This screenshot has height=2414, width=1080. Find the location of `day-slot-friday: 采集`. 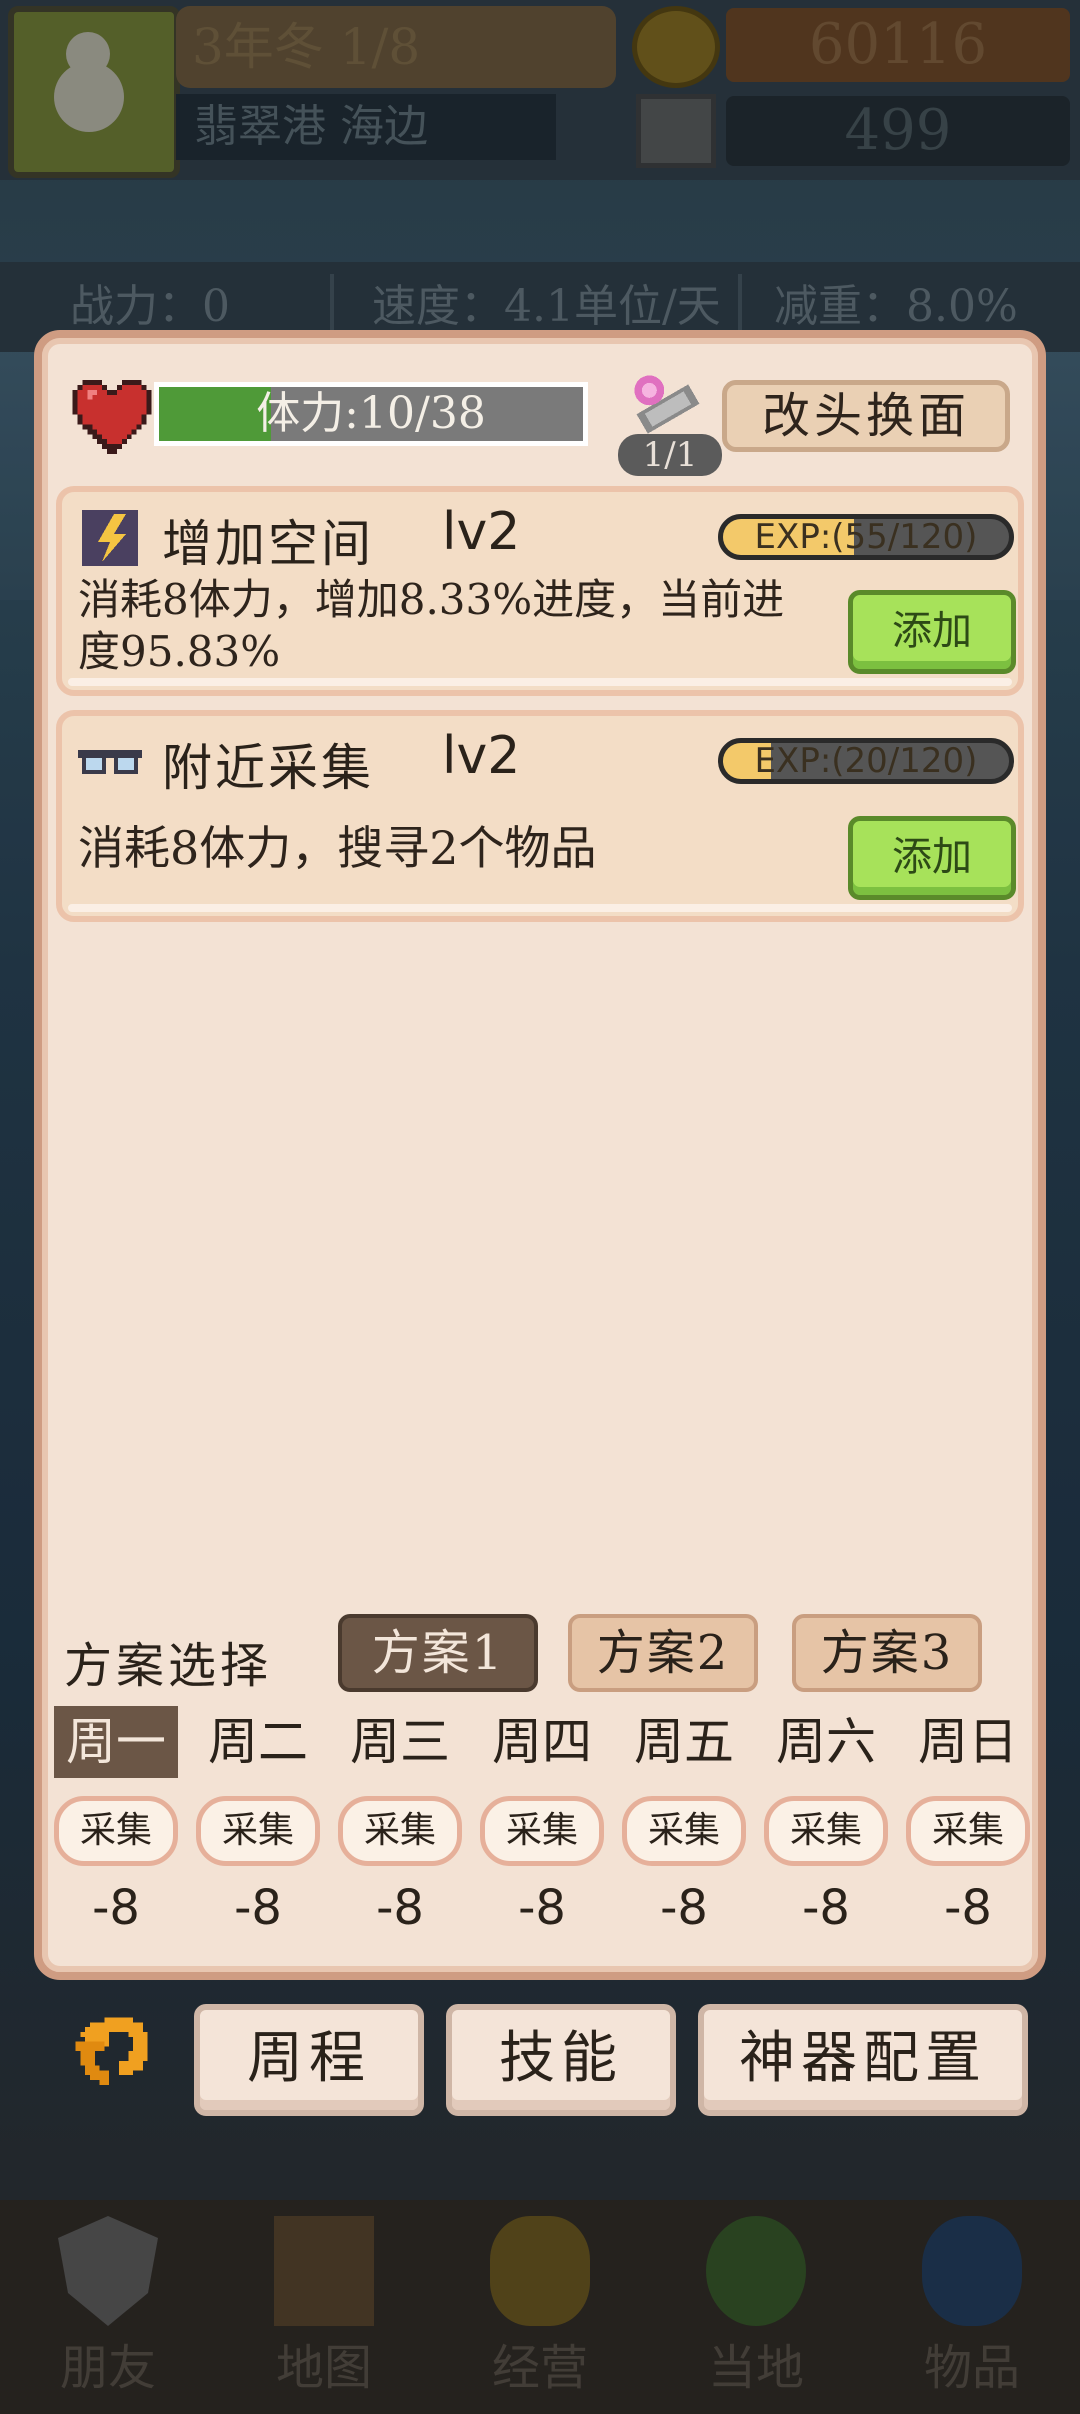

day-slot-friday: 采集 is located at coordinates (684, 1831).